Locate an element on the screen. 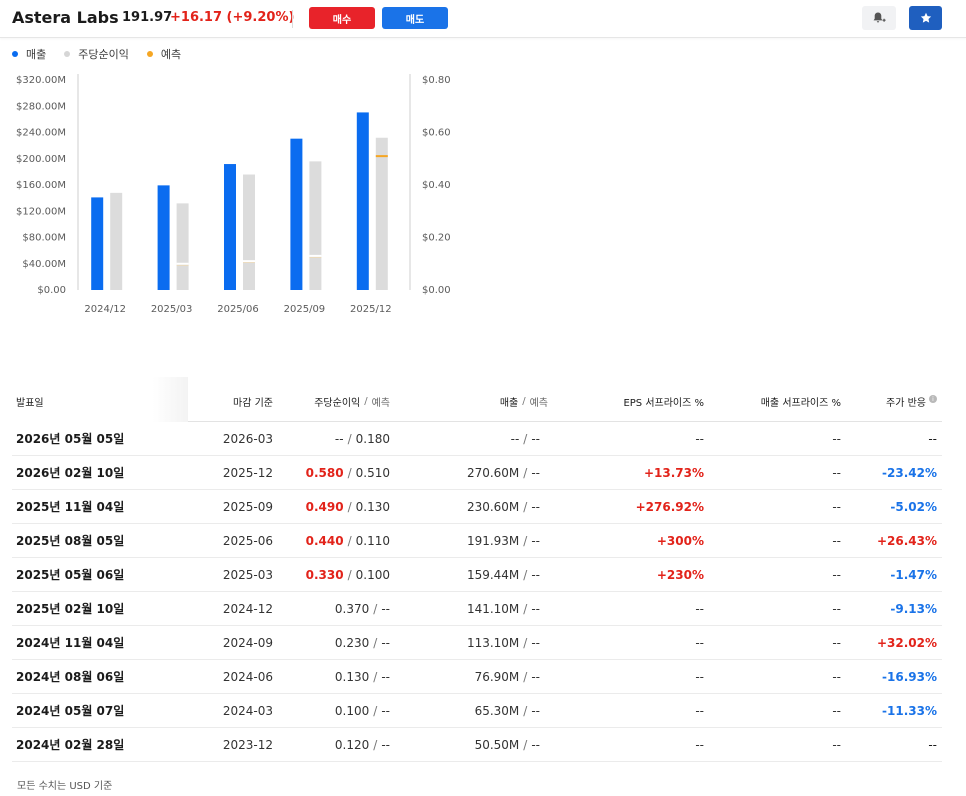 The width and height of the screenshot is (966, 796). legend-revenue: 매출 is located at coordinates (29, 54).